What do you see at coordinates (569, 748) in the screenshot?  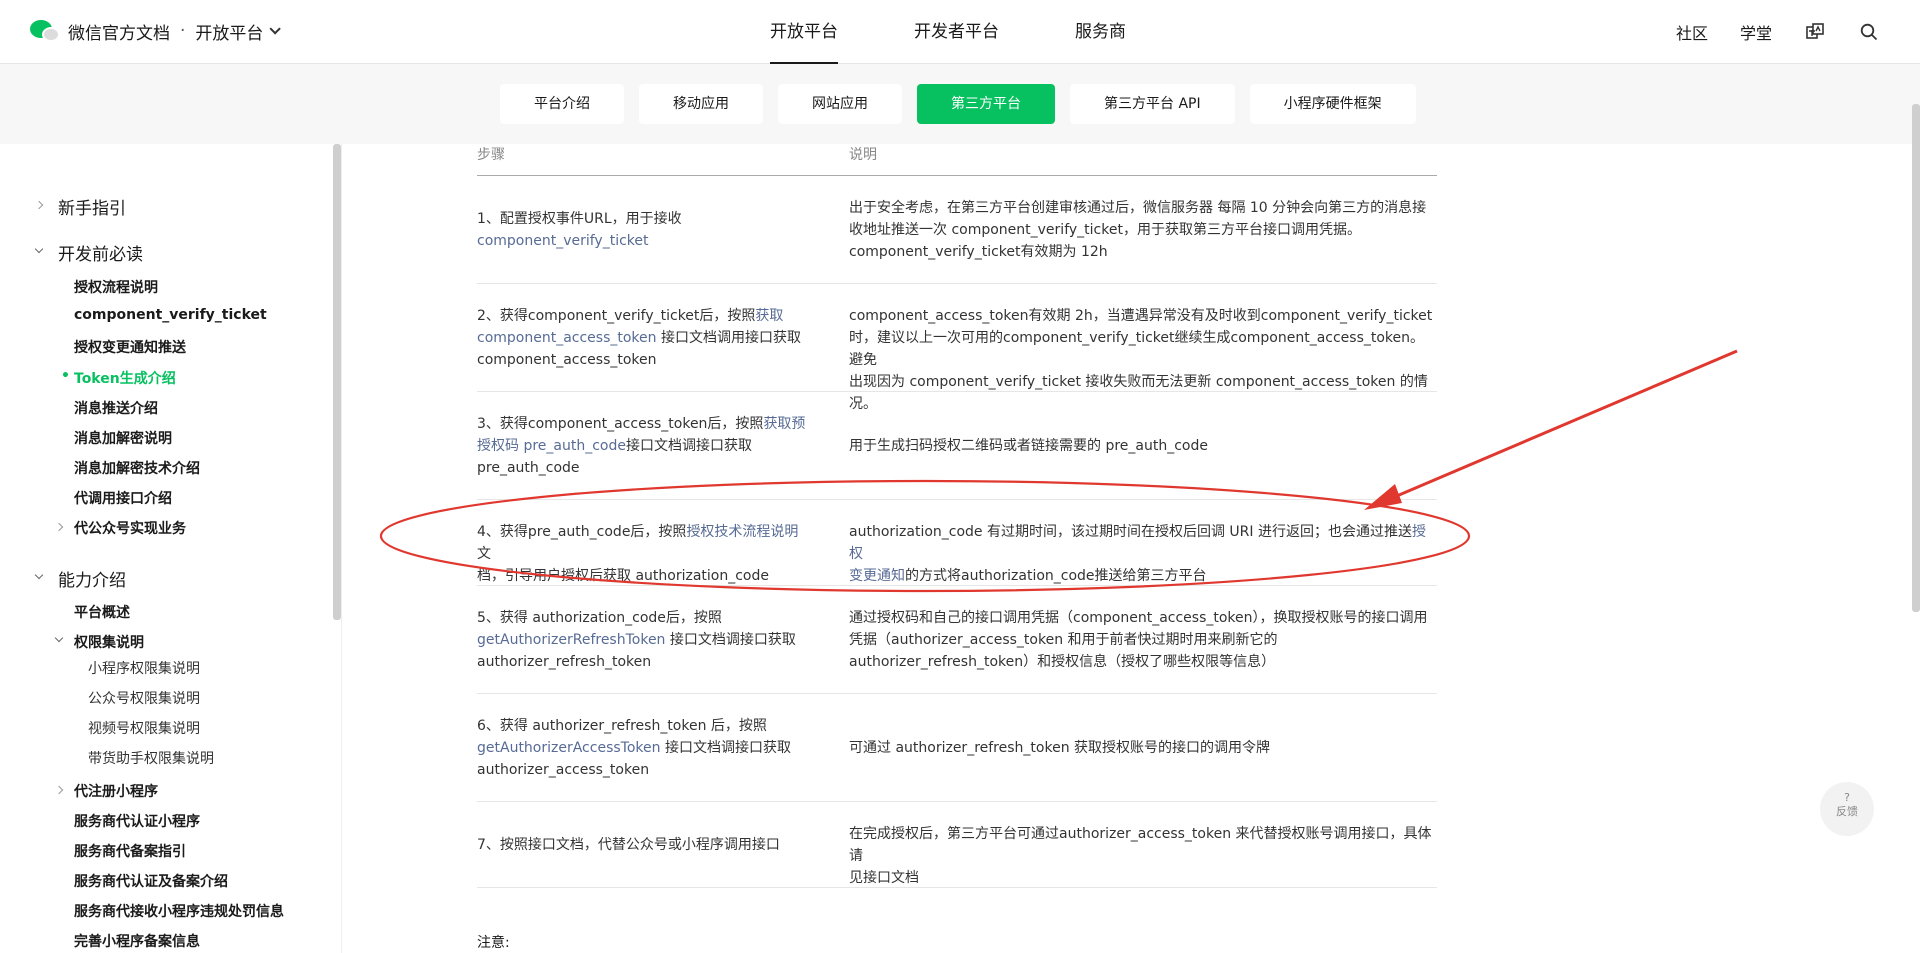 I see `step-link: getAuthorizerAccessToken` at bounding box center [569, 748].